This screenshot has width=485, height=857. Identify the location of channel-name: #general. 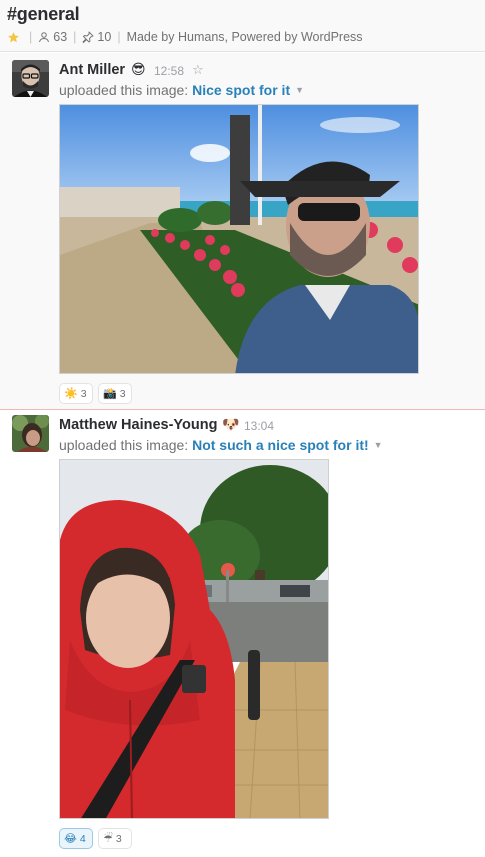
(43, 14).